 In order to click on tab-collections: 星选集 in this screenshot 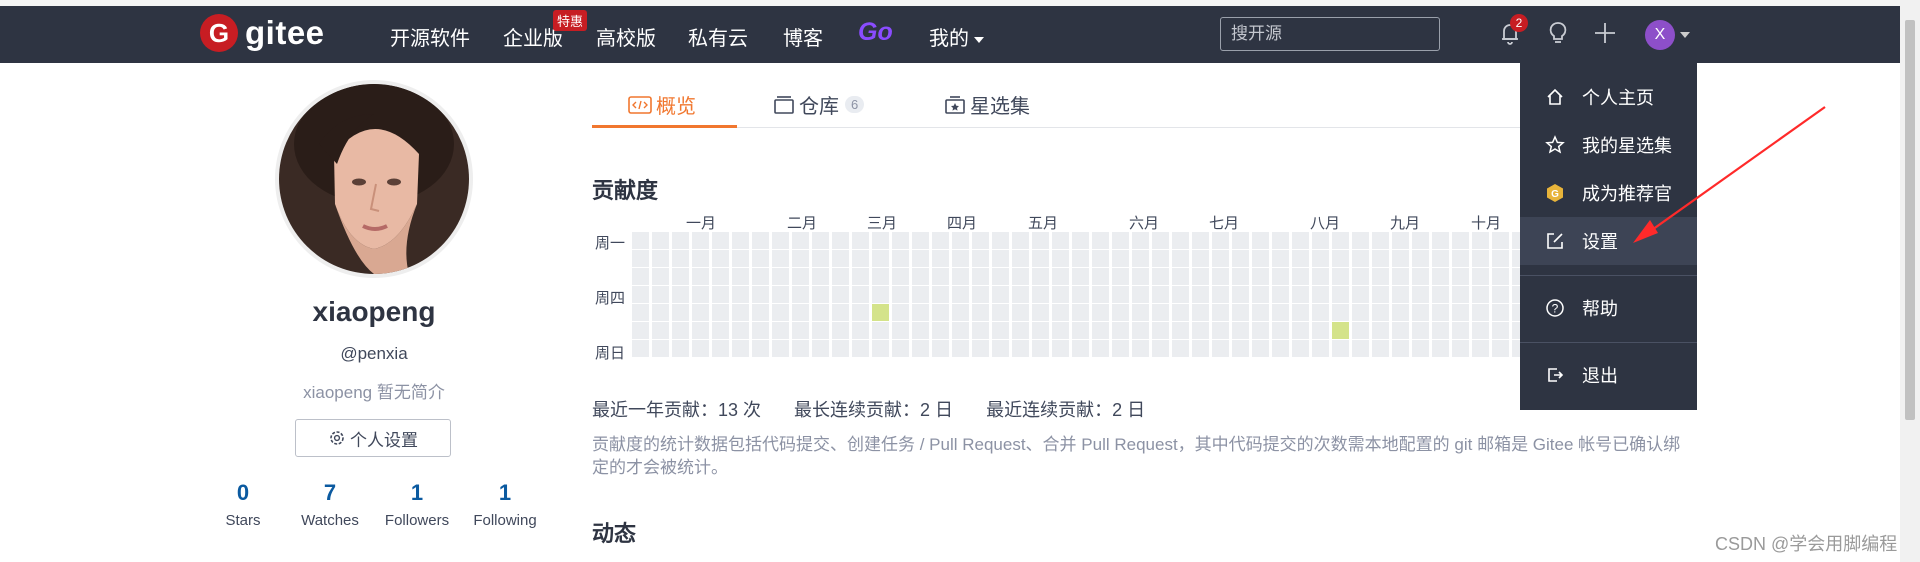, I will do `click(987, 104)`.